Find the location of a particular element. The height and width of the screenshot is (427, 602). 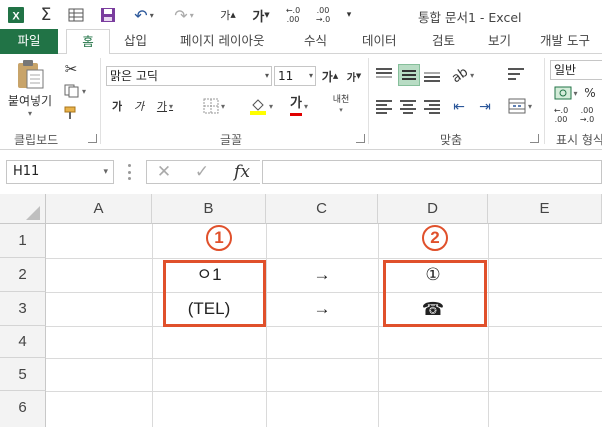

number-format-combo: 일반 is located at coordinates (576, 70).